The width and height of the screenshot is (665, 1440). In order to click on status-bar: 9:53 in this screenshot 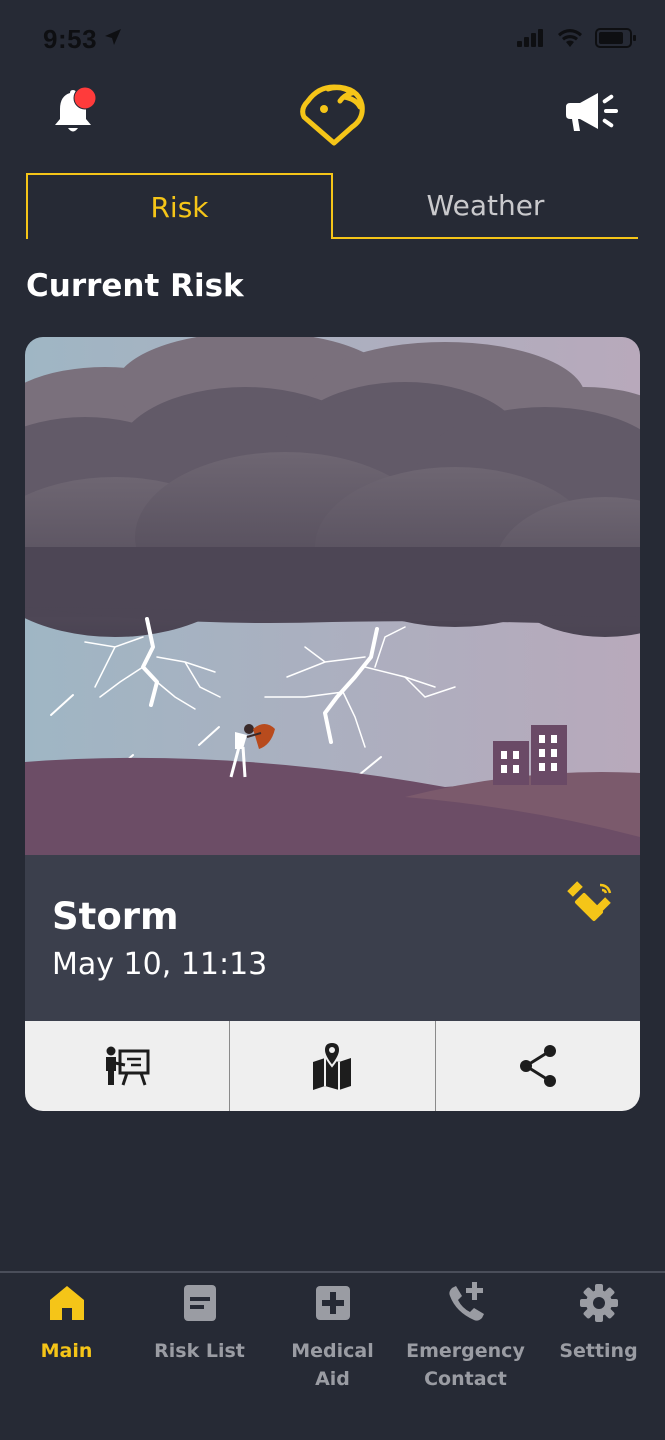, I will do `click(332, 40)`.